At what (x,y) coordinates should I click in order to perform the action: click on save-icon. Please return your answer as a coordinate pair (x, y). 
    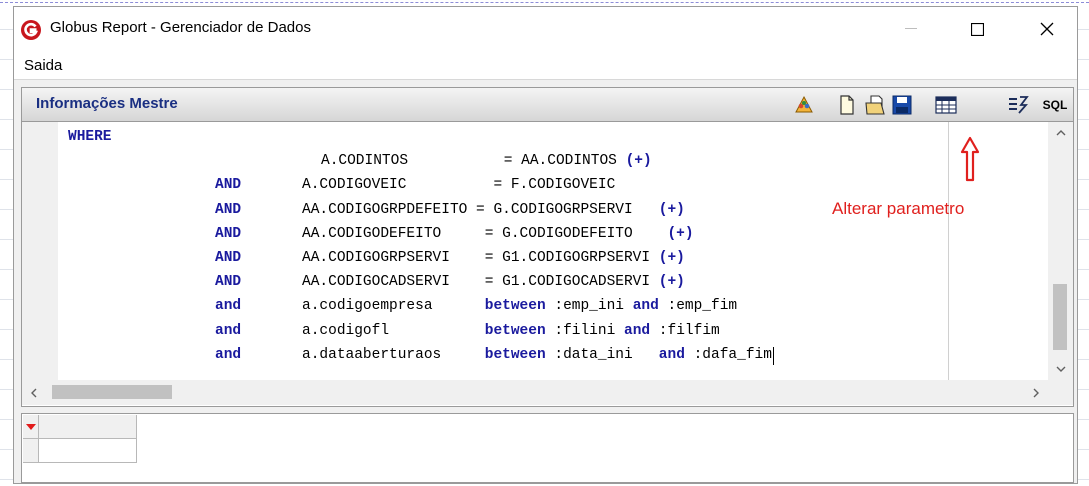
    Looking at the image, I should click on (902, 105).